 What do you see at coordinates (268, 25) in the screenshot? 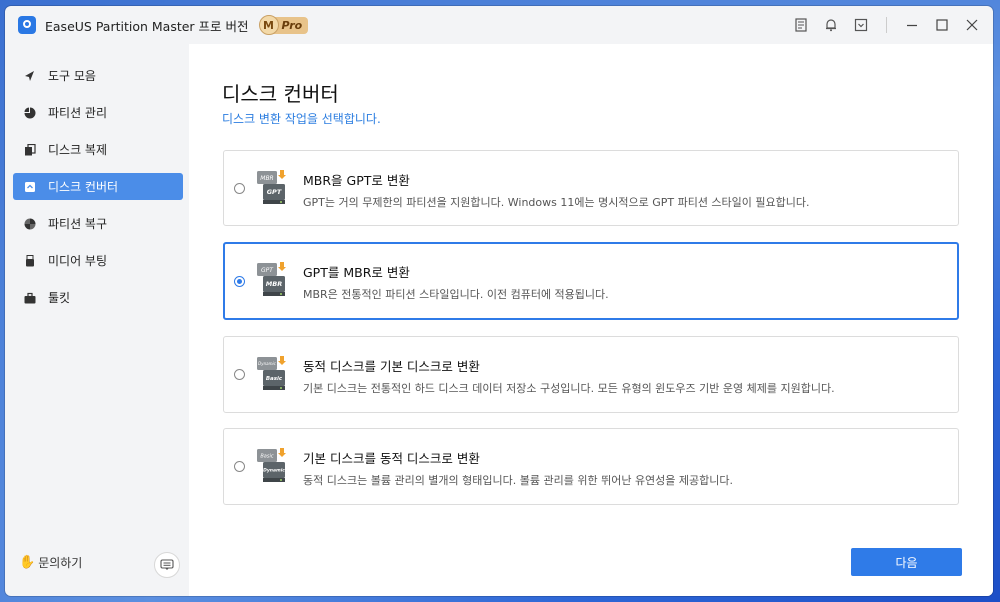
I see `pro-badge-letter: M` at bounding box center [268, 25].